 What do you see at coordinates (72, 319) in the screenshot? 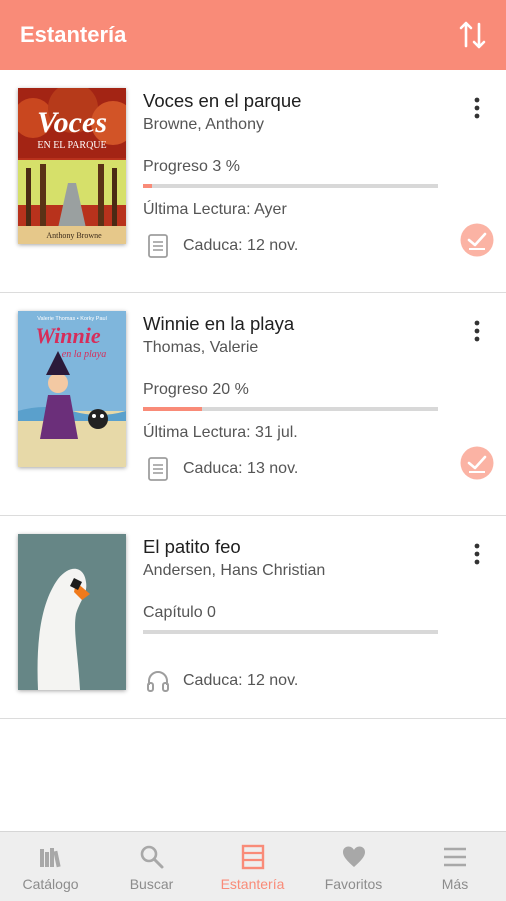
I see `cover-authors-text: Valerie Thomas • Korky Paul` at bounding box center [72, 319].